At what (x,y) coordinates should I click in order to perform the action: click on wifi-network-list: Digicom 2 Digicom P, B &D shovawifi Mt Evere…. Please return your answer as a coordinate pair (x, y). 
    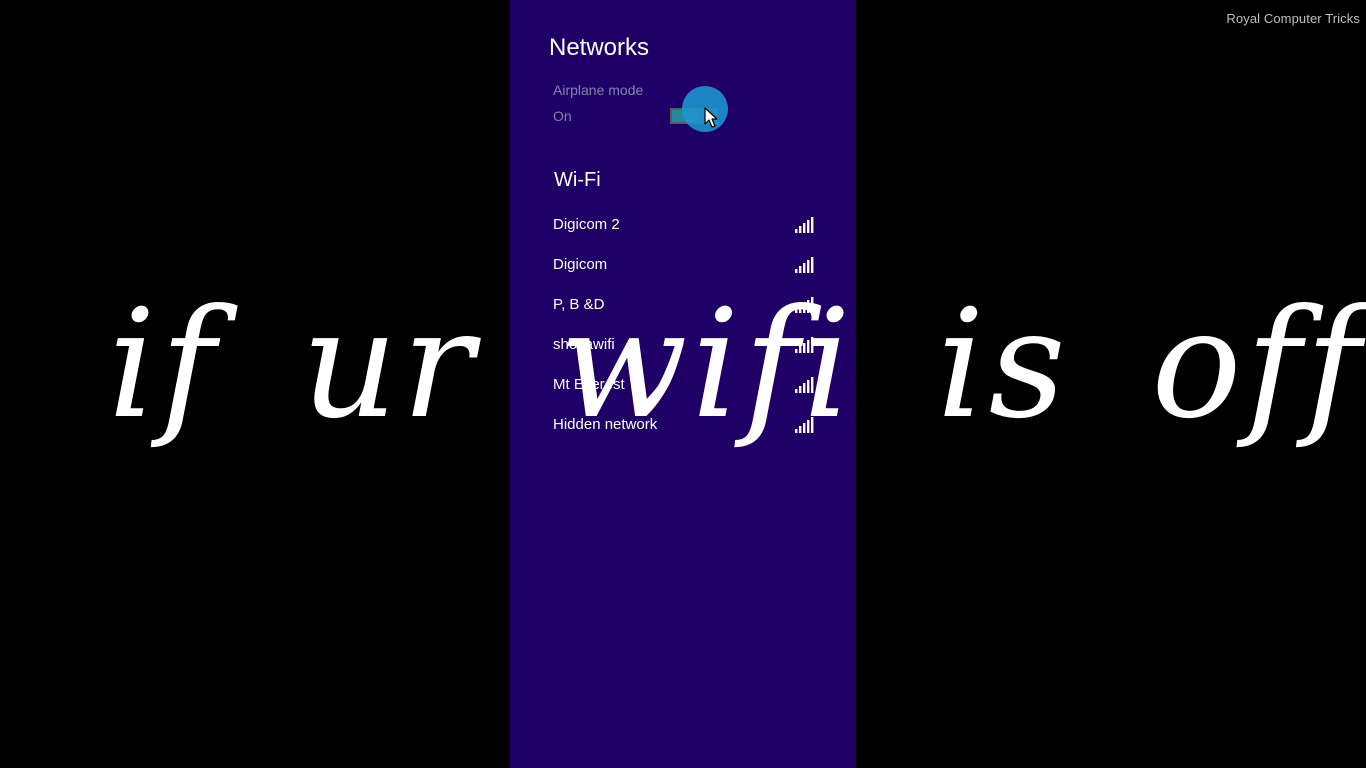
    Looking at the image, I should click on (683, 324).